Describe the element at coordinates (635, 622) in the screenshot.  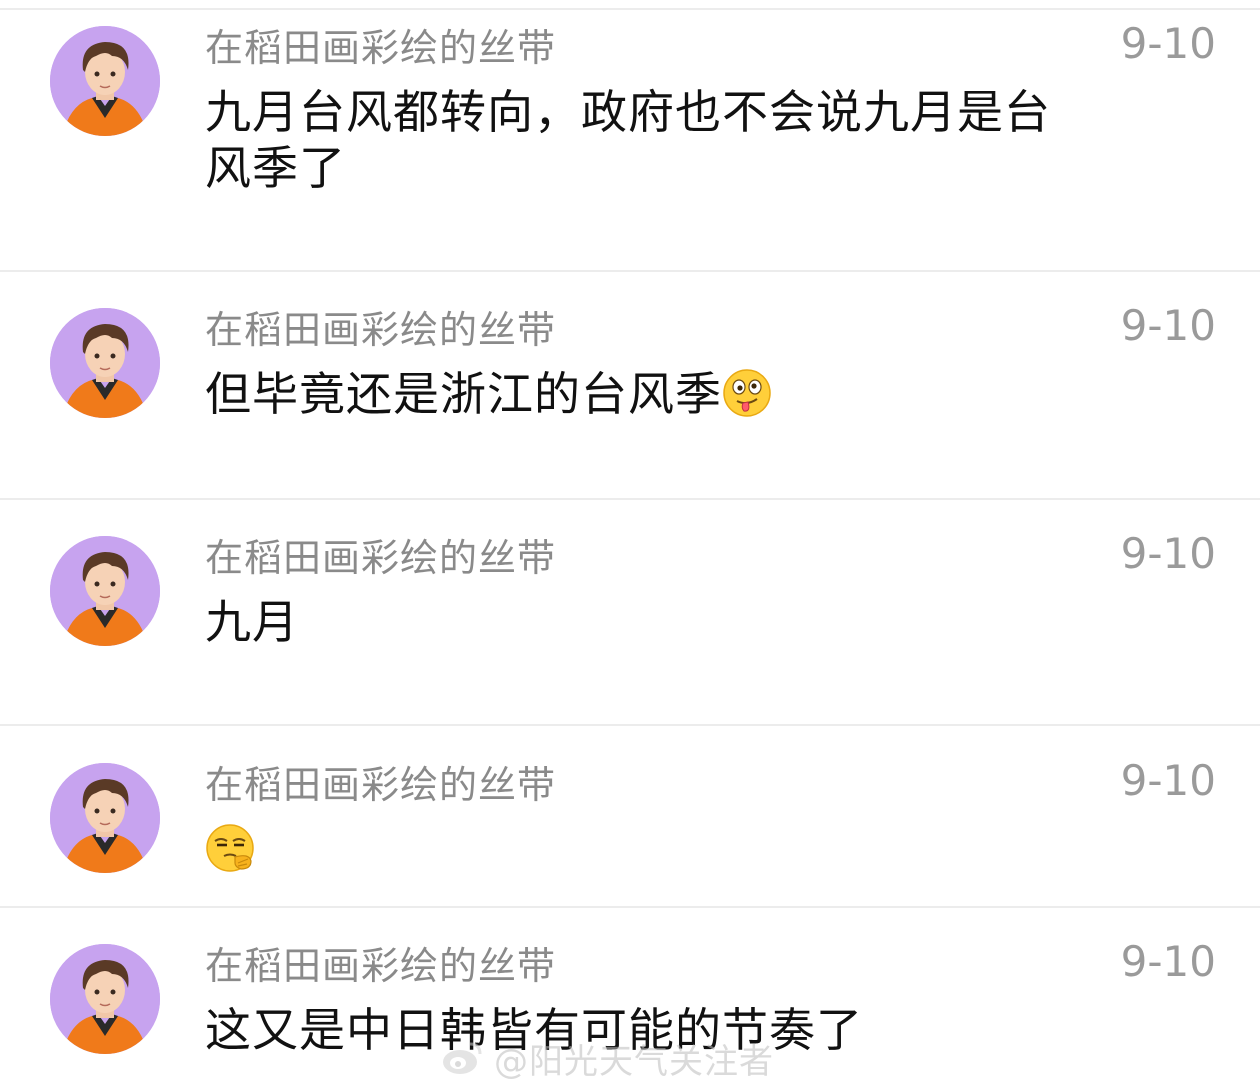
I see `comment-text: 九月` at that location.